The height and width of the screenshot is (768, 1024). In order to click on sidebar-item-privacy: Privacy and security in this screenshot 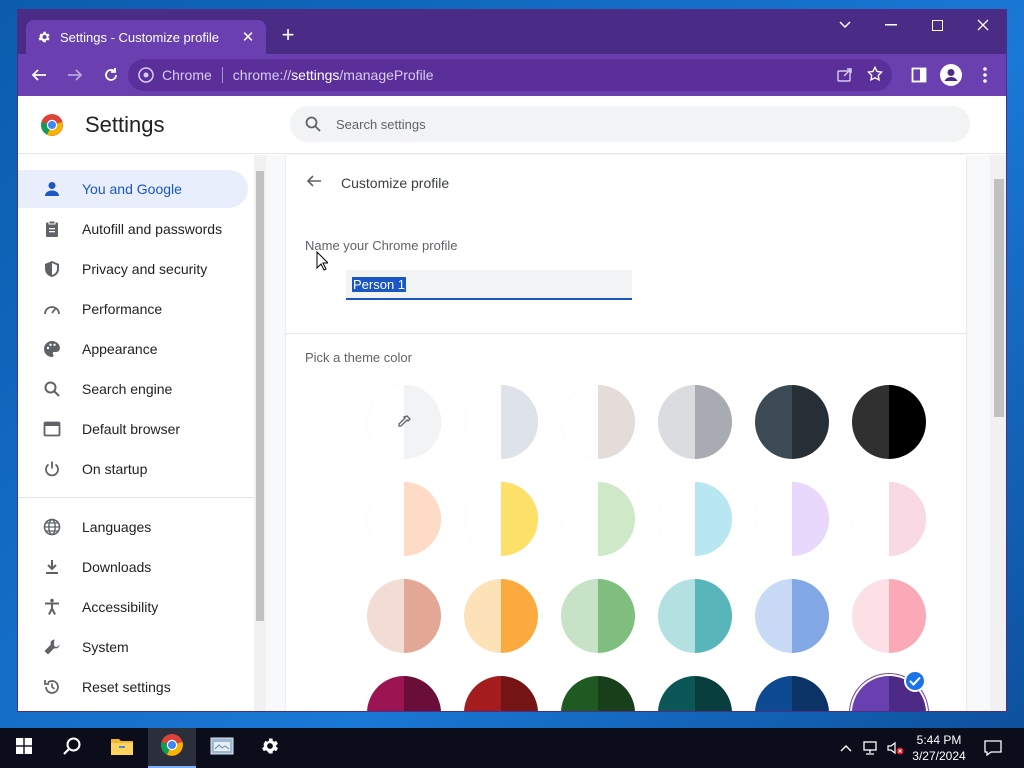, I will do `click(133, 269)`.